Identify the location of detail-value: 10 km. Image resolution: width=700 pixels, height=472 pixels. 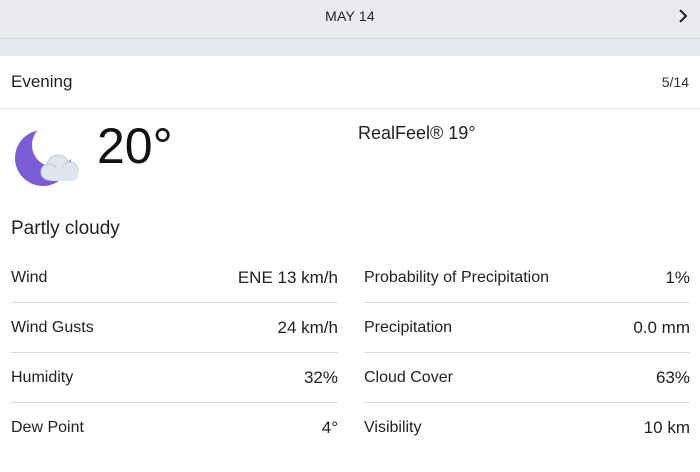
(666, 427).